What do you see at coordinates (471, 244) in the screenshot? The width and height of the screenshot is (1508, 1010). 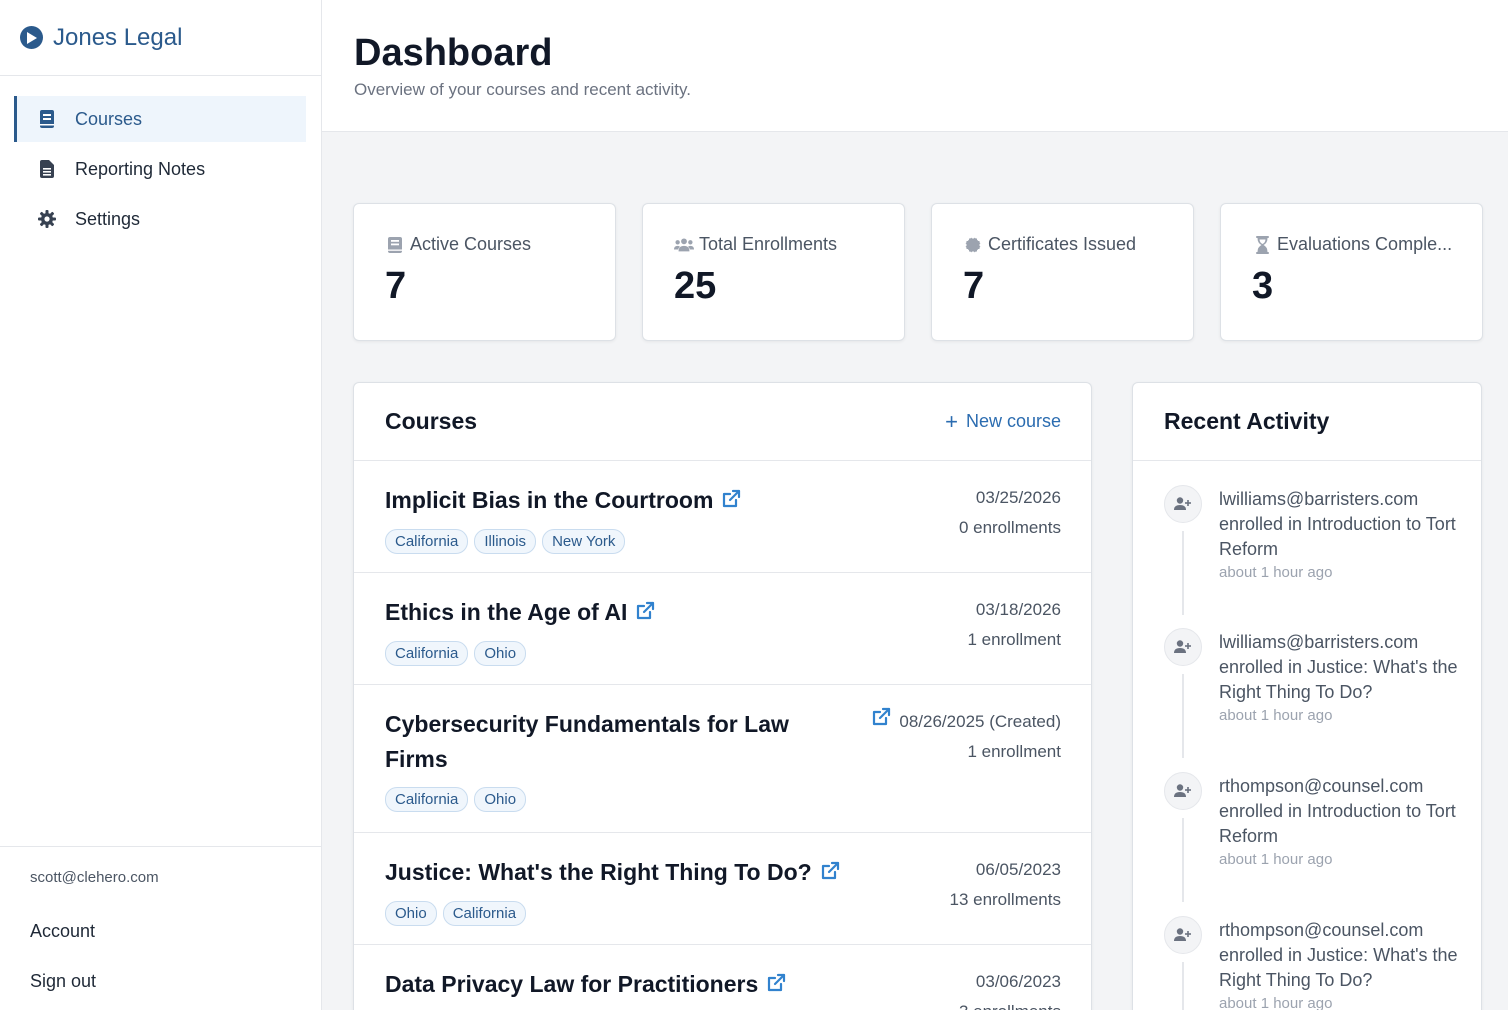 I see `stat-label: Active Courses` at bounding box center [471, 244].